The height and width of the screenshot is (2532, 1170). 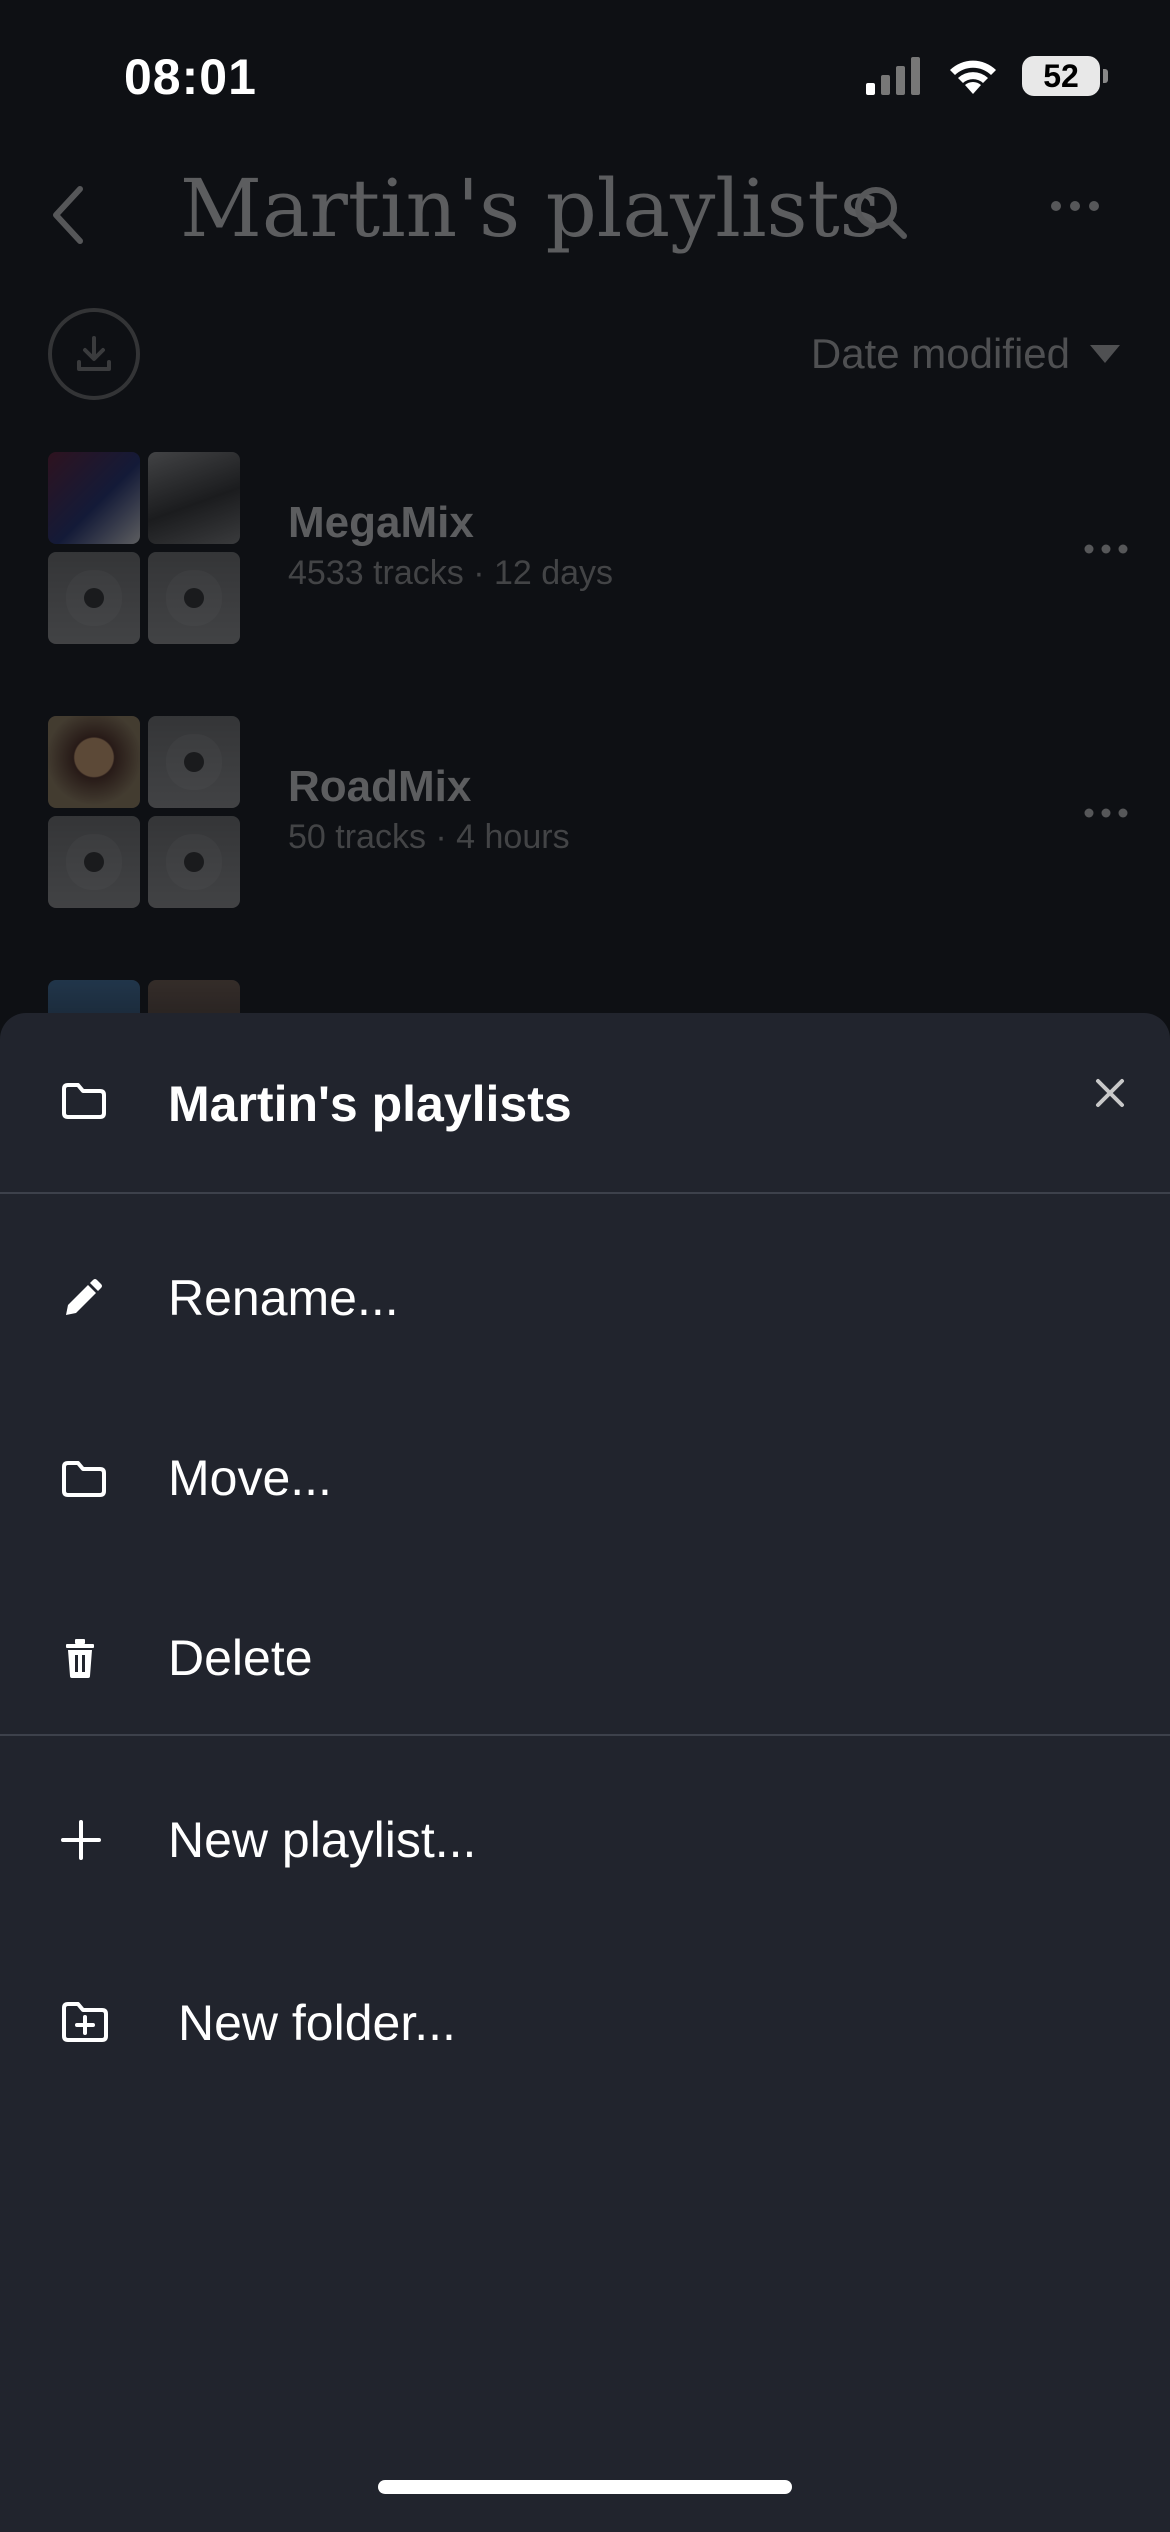 What do you see at coordinates (585, 2487) in the screenshot?
I see `home-indicator` at bounding box center [585, 2487].